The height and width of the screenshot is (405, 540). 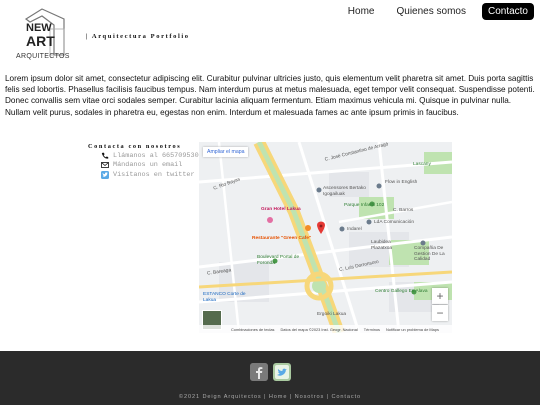 What do you see at coordinates (43, 56) in the screenshot?
I see `brand-subtitle: ARQUITECTOS` at bounding box center [43, 56].